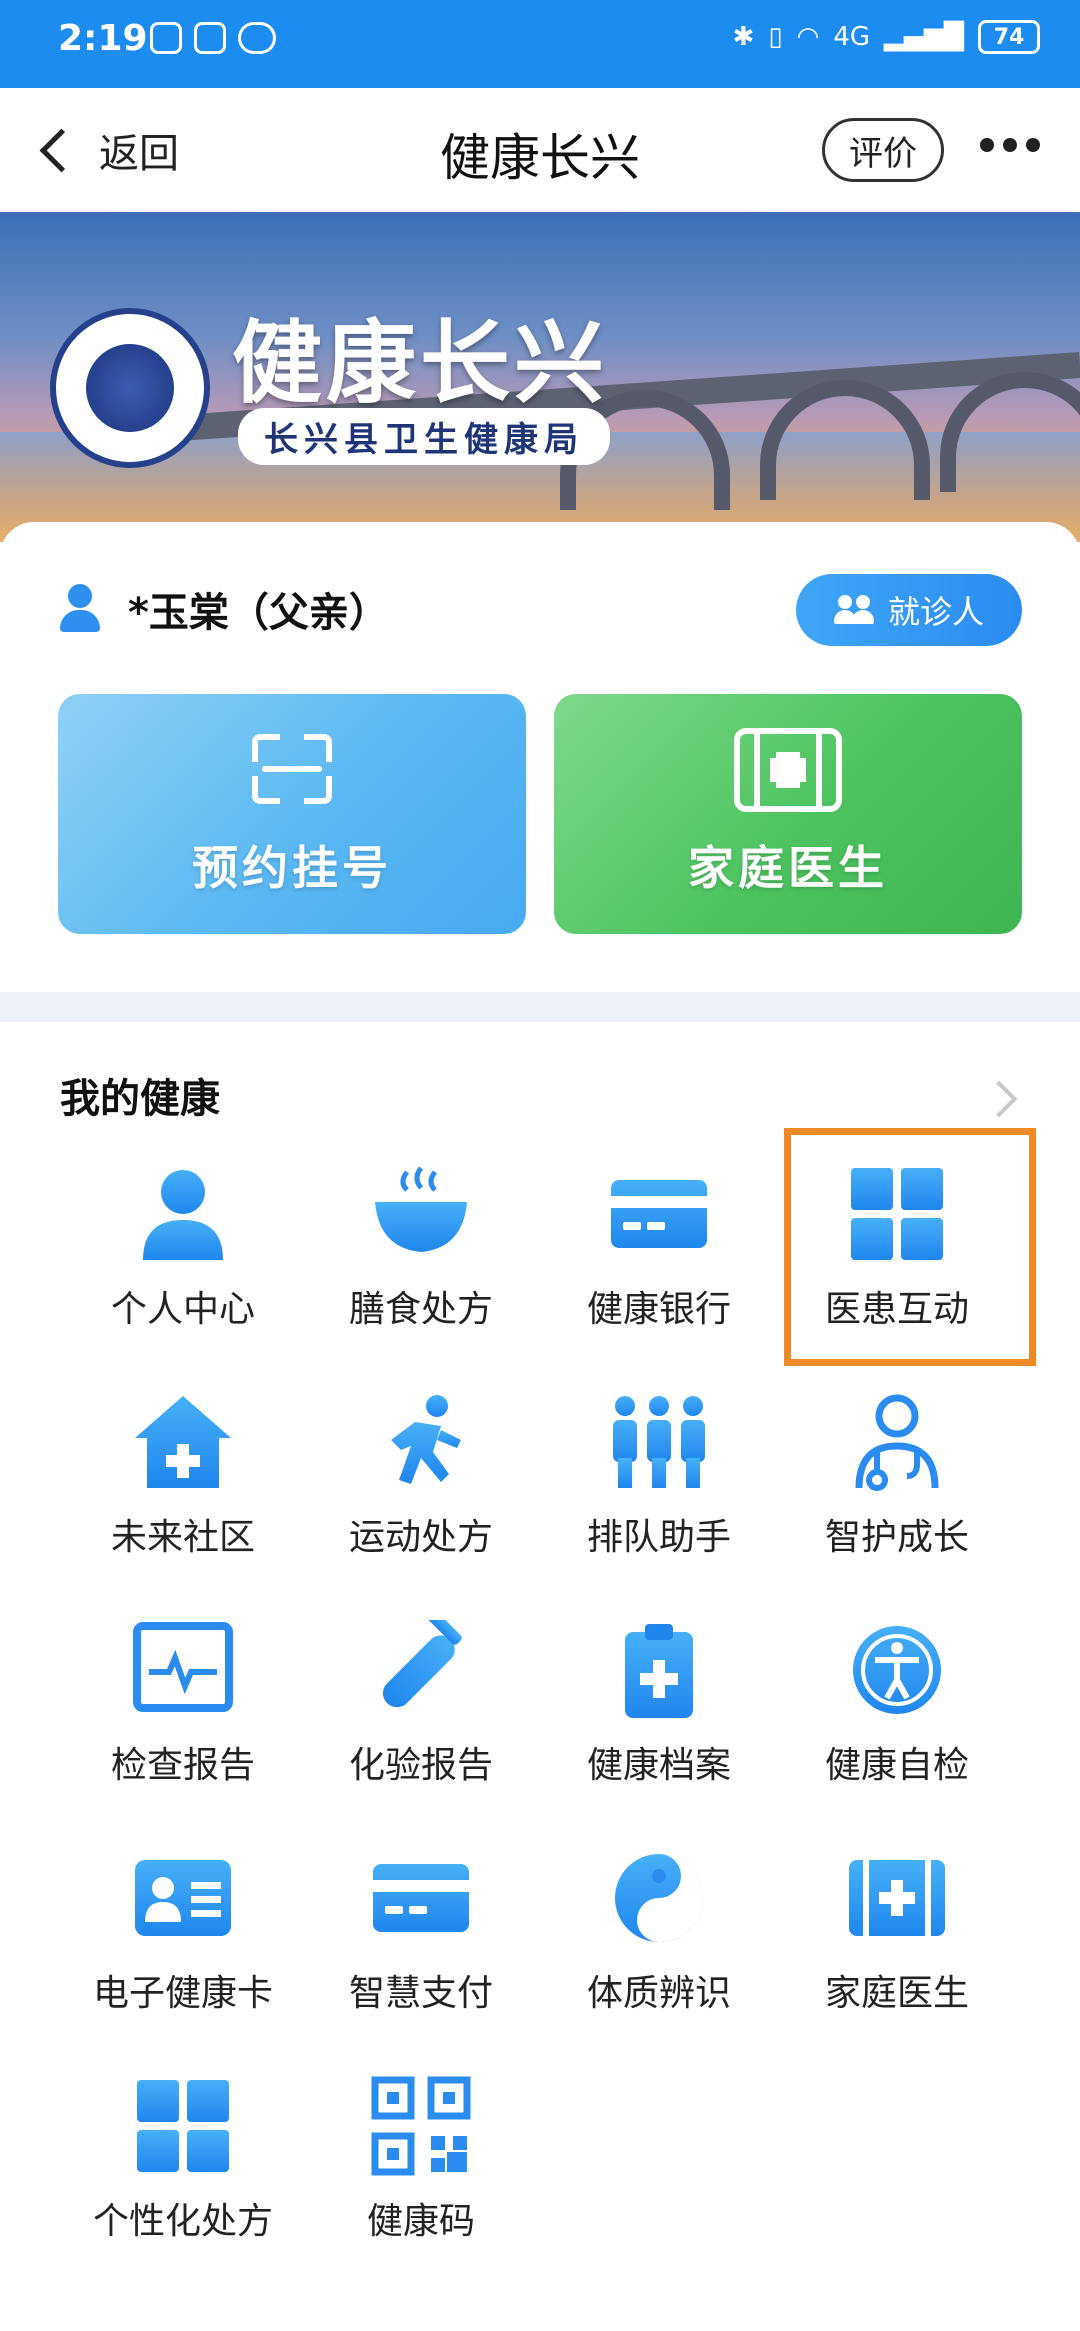  I want to click on vibrate-icon: ▯, so click(775, 37).